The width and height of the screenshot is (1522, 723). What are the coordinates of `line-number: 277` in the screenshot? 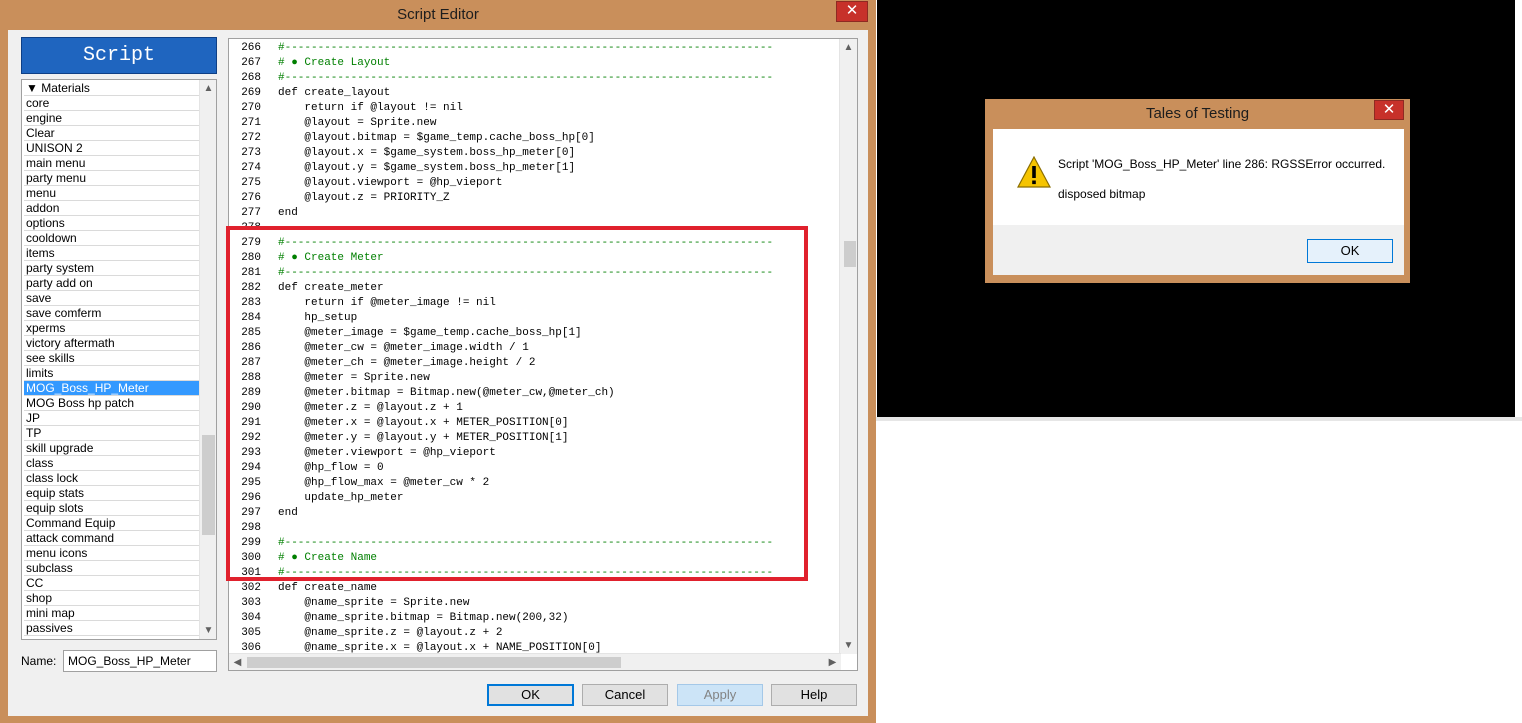 It's located at (251, 213).